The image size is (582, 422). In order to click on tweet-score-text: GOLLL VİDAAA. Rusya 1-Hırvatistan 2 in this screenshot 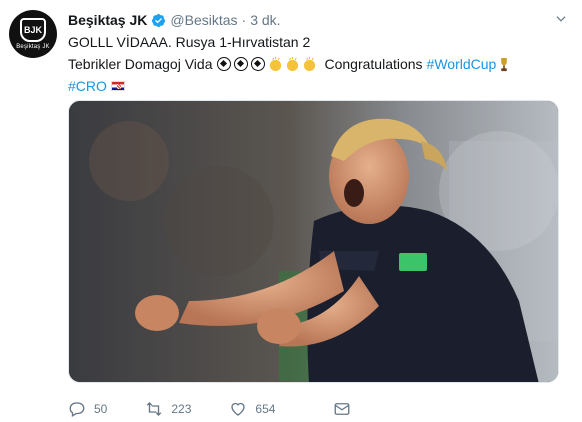, I will do `click(189, 42)`.